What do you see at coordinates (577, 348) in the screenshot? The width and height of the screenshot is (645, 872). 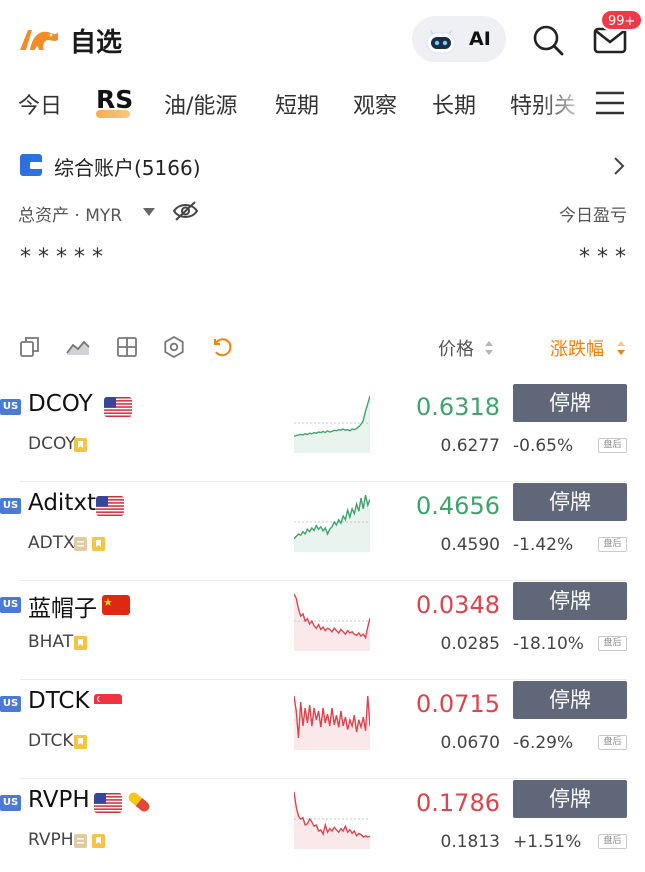 I see `change-column-header: 涨跌幅` at bounding box center [577, 348].